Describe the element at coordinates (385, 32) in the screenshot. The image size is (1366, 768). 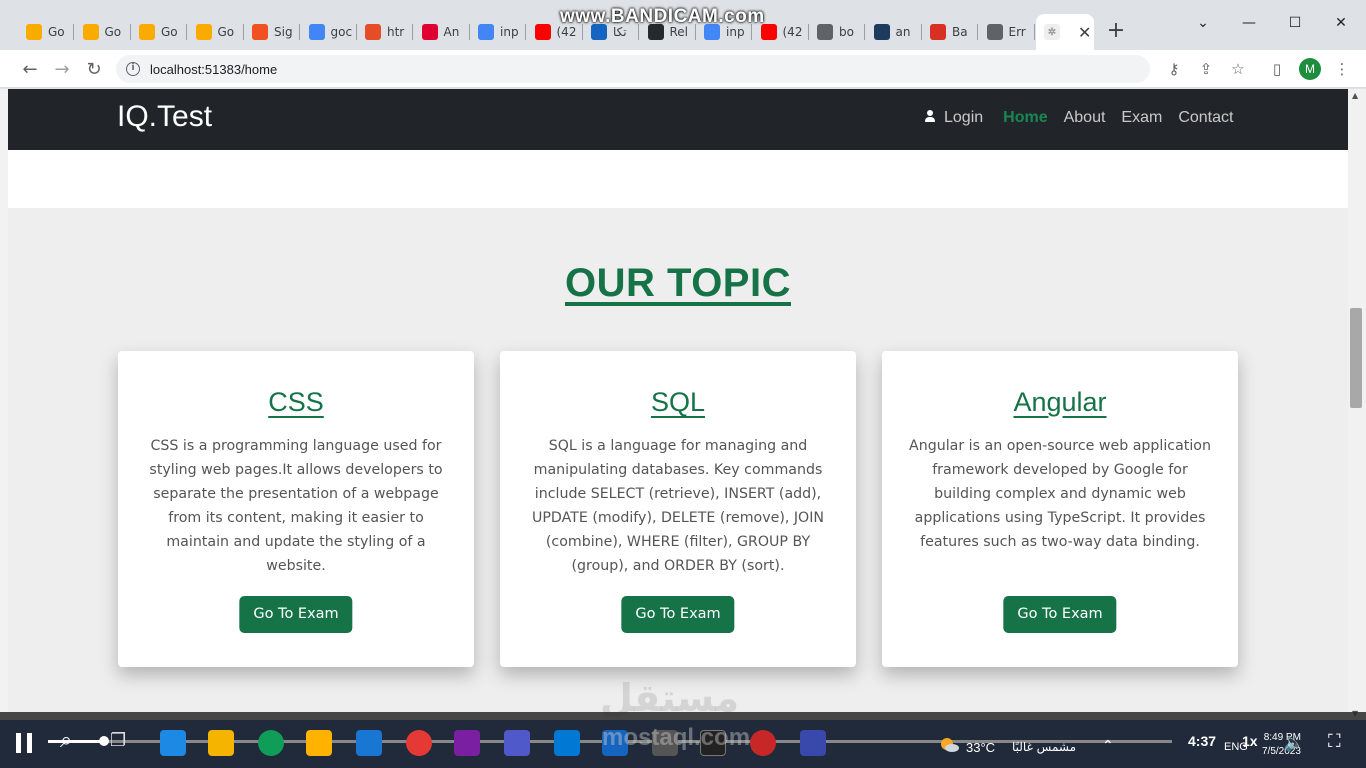
I see `browser-tab: htr` at that location.